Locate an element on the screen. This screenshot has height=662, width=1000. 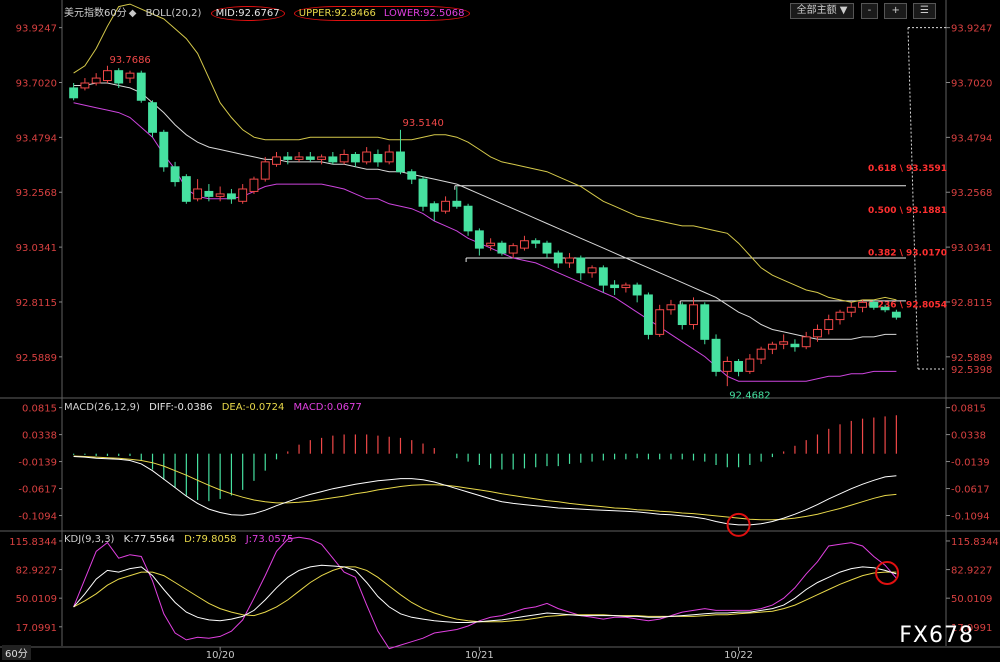
boll-upper-value: UPPER:92.8466 is located at coordinates (336, 13).